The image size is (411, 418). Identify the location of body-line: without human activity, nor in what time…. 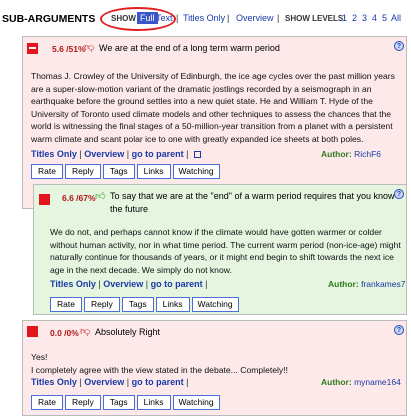
(225, 244).